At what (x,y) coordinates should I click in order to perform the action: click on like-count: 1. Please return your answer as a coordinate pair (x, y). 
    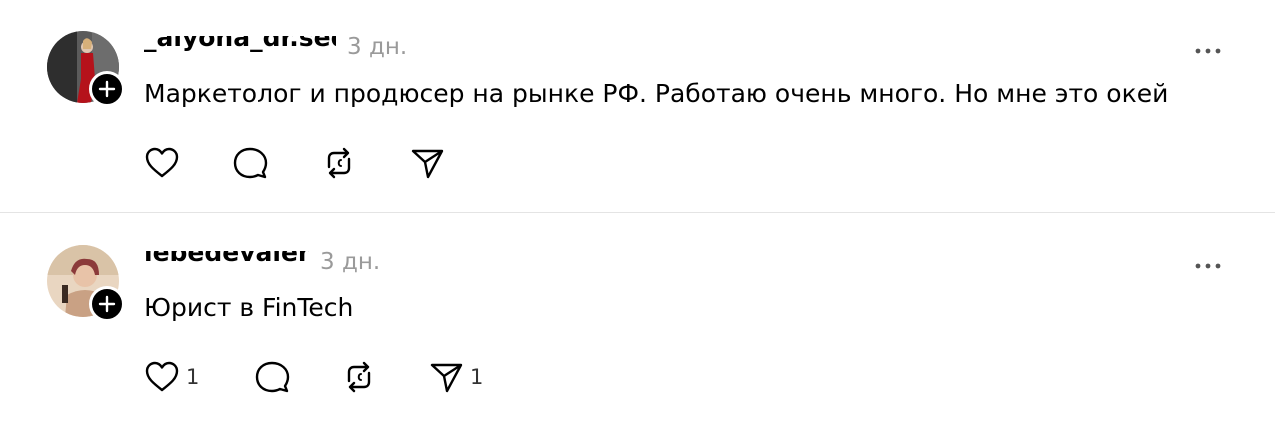
    Looking at the image, I should click on (193, 377).